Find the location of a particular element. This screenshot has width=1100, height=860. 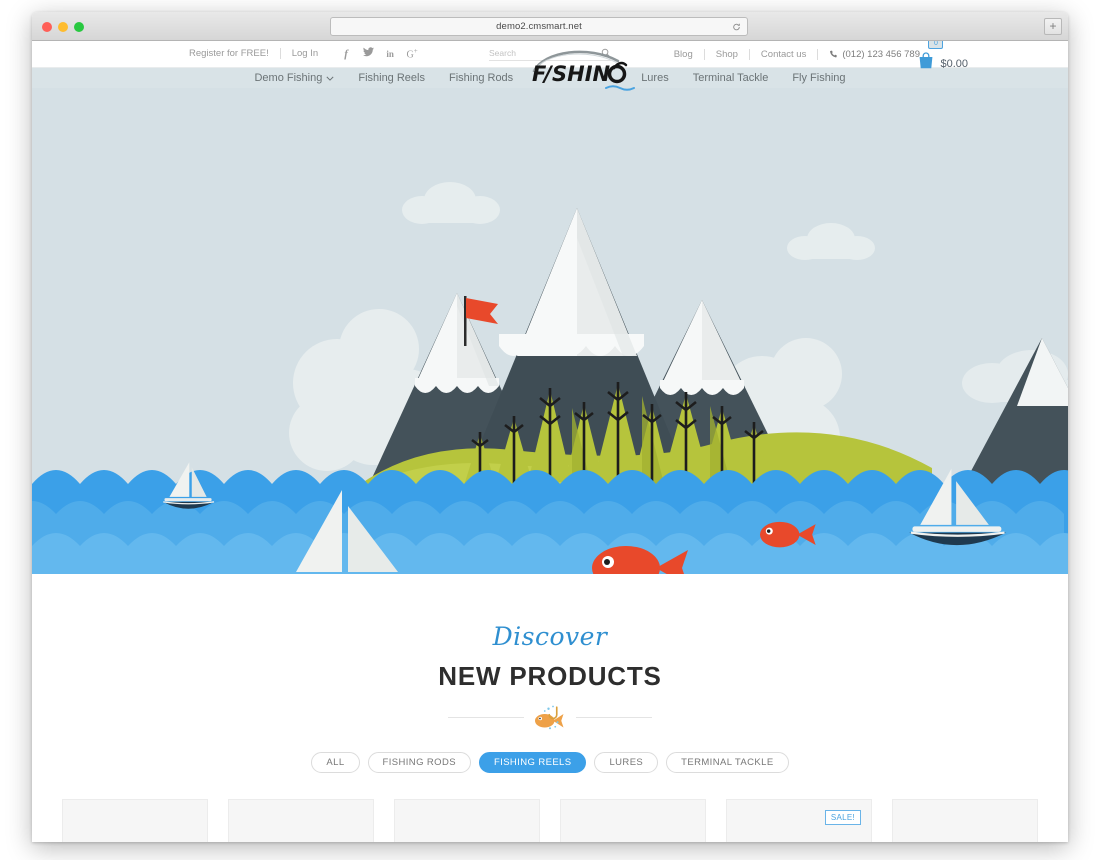

divider-line-right is located at coordinates (614, 717).